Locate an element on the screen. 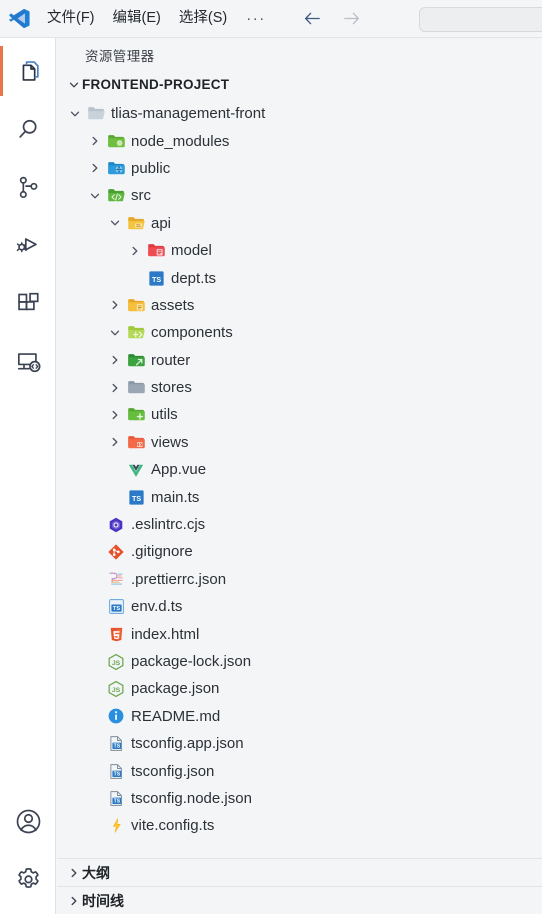 This screenshot has width=542, height=914. menu-edit: 编辑(E) is located at coordinates (137, 18).